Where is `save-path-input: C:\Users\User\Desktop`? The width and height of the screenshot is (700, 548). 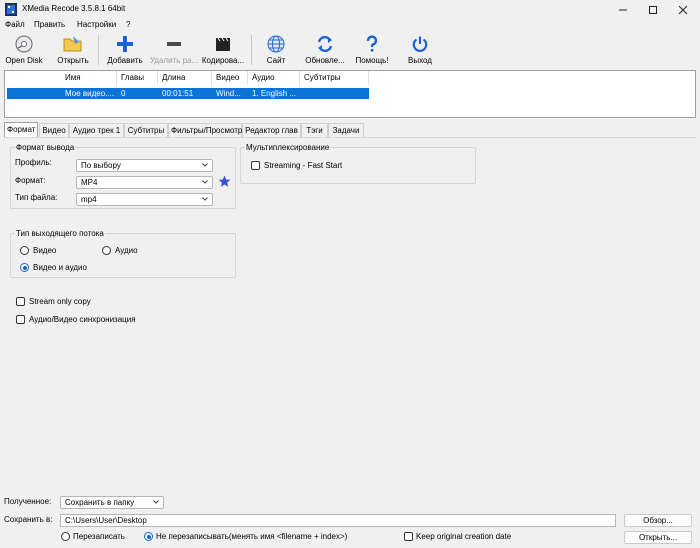
save-path-input: C:\Users\User\Desktop is located at coordinates (338, 520).